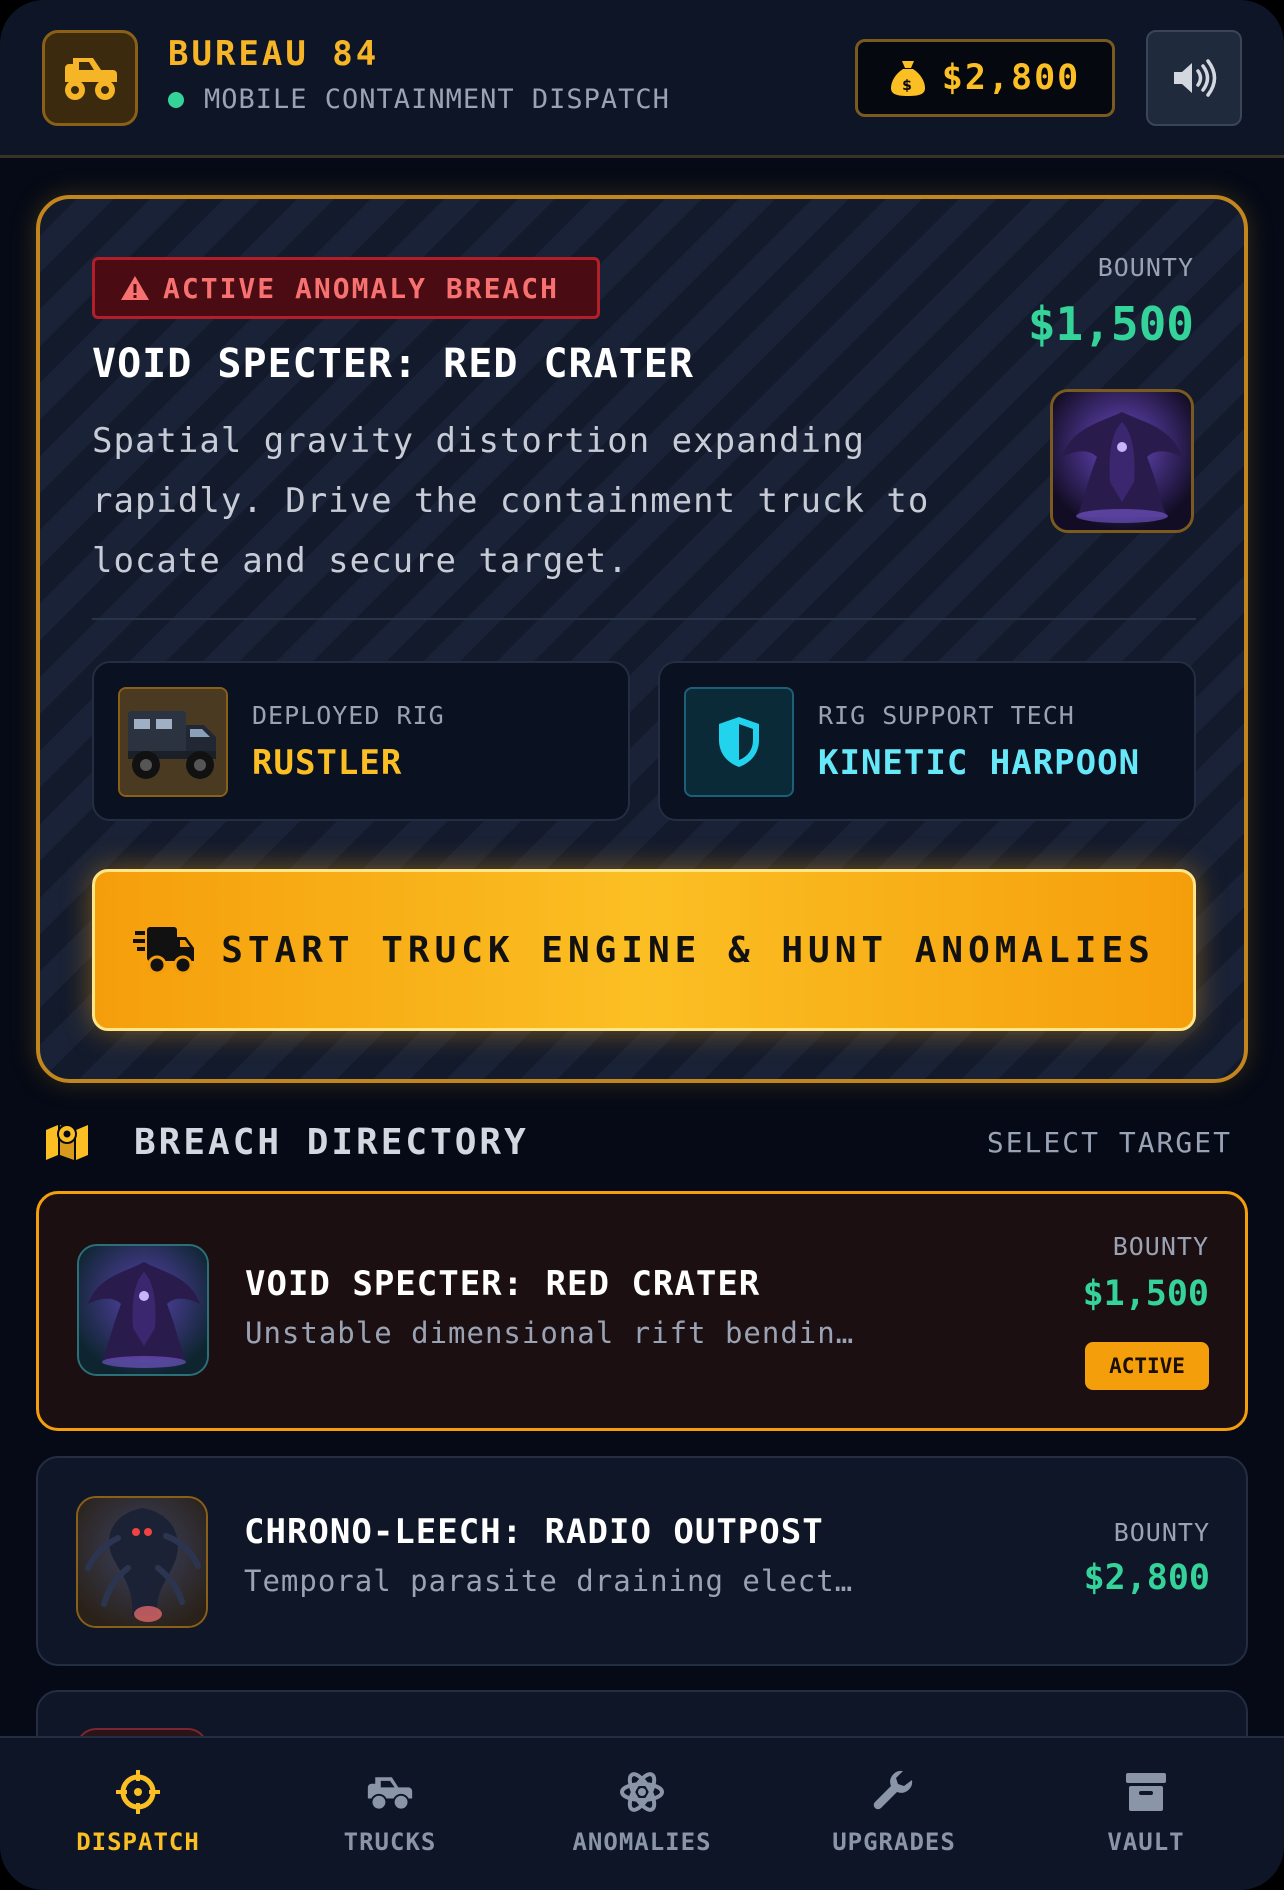 The image size is (1284, 1890). What do you see at coordinates (327, 763) in the screenshot?
I see `rig-value: RUSTLER` at bounding box center [327, 763].